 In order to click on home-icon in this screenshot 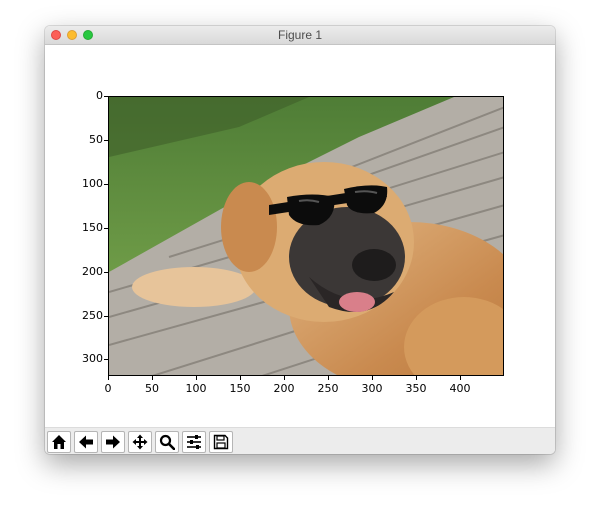, I will do `click(59, 442)`.